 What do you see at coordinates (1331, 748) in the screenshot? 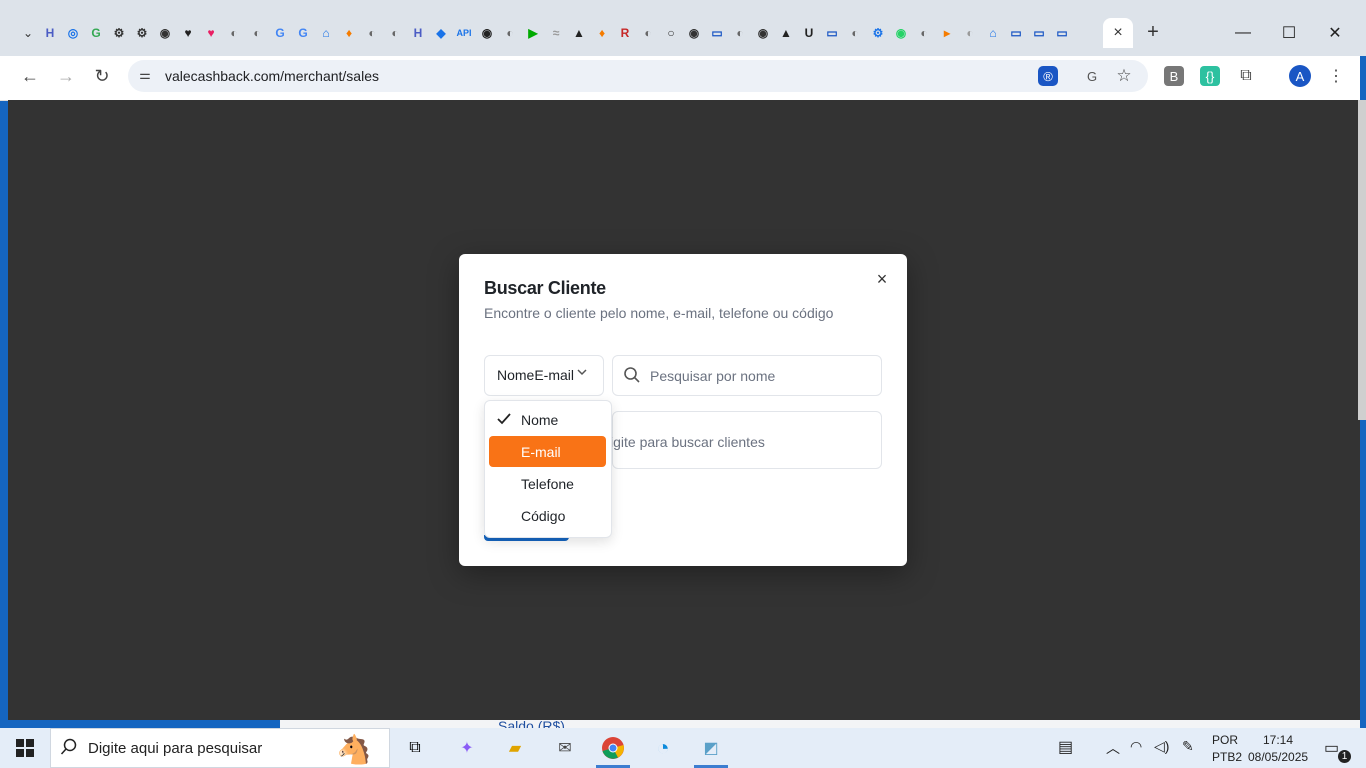
I see `notification-icon: ▭` at bounding box center [1331, 748].